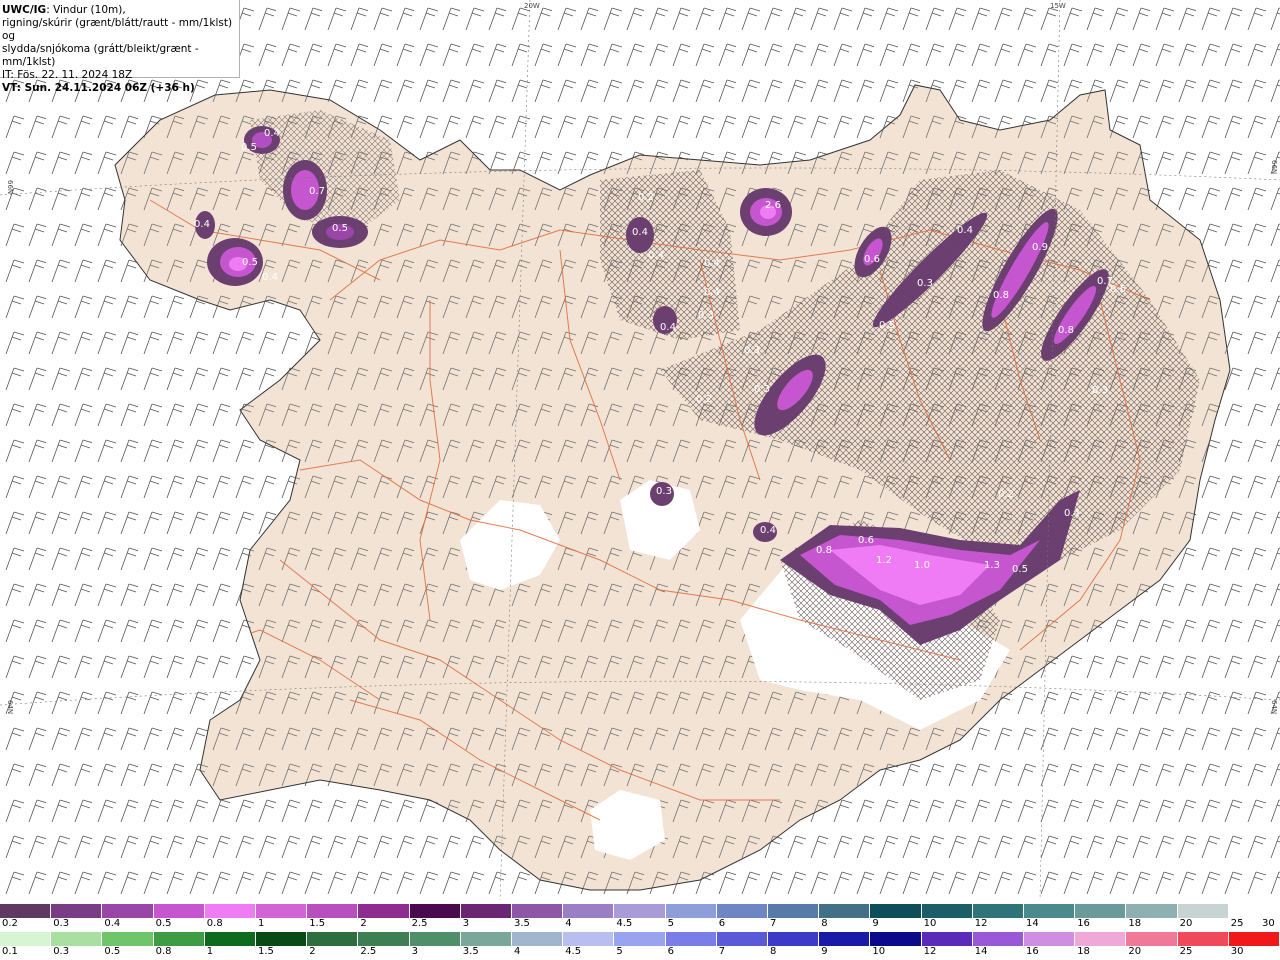 The width and height of the screenshot is (1280, 960). Describe the element at coordinates (773, 205) in the screenshot. I see `precip-value-label: 2.6` at that location.